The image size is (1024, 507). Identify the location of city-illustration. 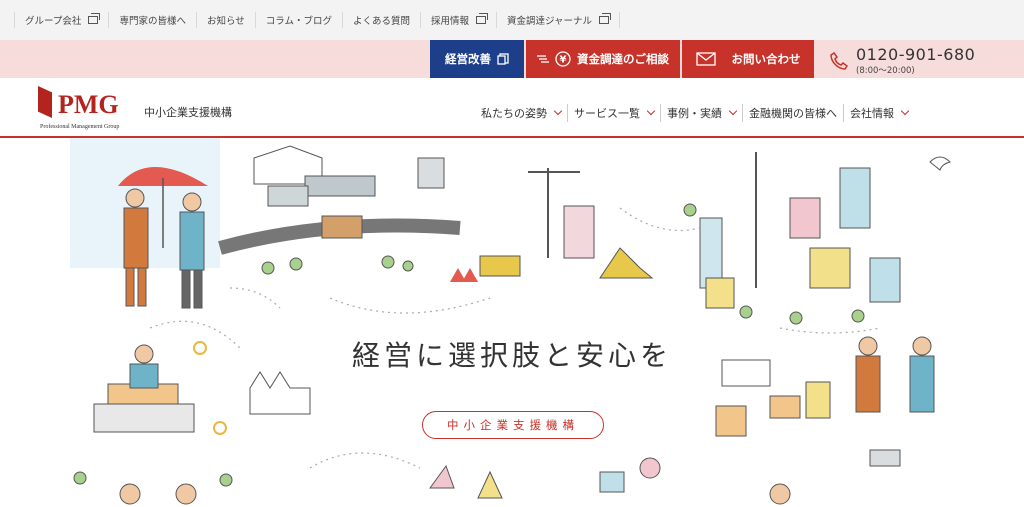
(825, 230).